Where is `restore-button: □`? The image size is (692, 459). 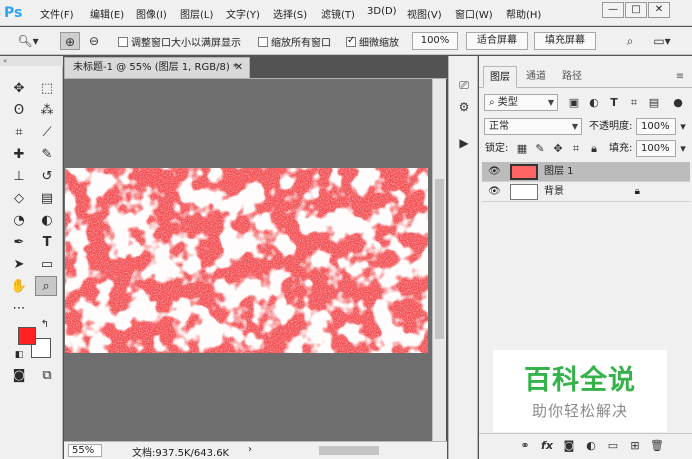
restore-button: □ is located at coordinates (636, 10).